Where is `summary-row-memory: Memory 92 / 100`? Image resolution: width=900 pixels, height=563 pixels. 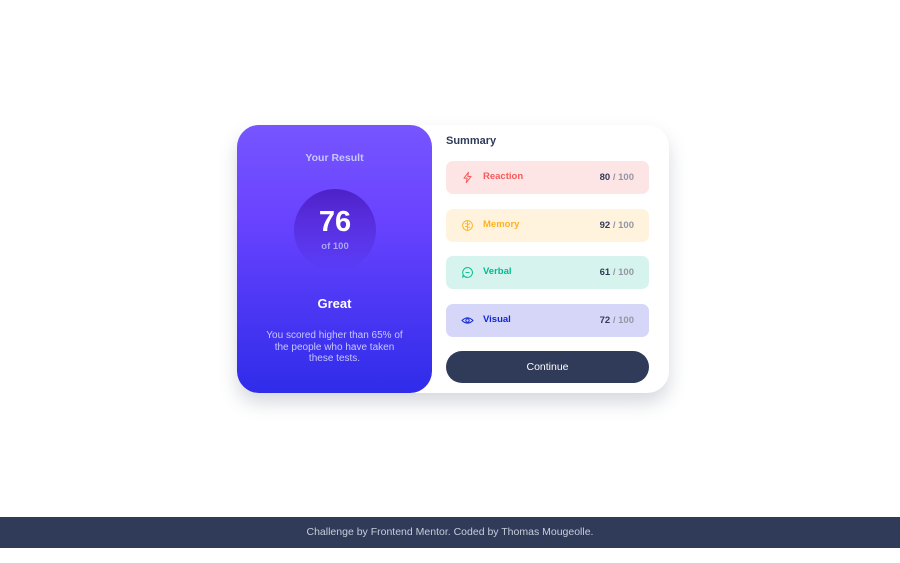
summary-row-memory: Memory 92 / 100 is located at coordinates (547, 225).